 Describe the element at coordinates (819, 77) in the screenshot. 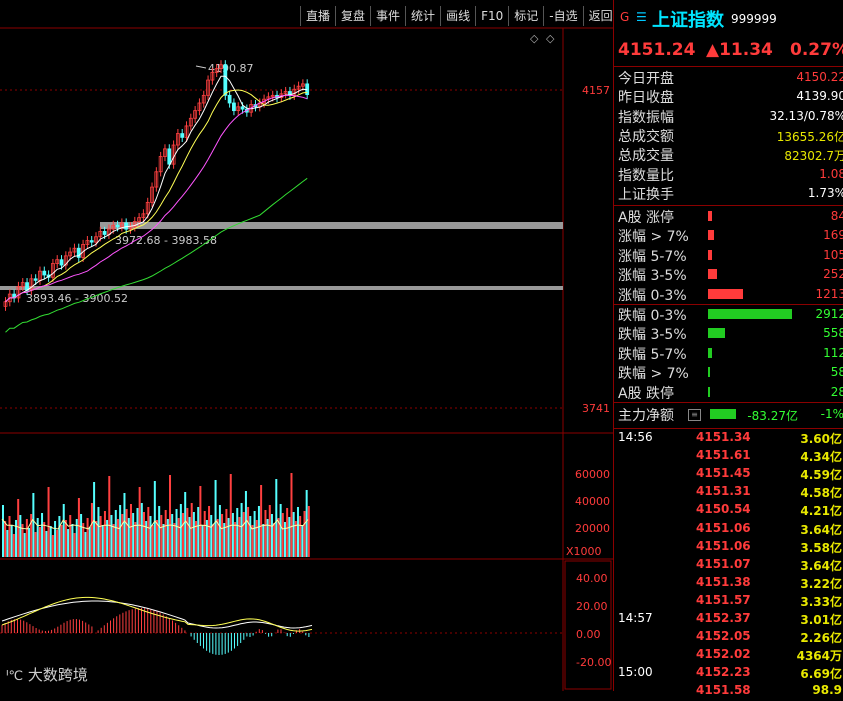

I see `stat-value: 4150.22` at that location.